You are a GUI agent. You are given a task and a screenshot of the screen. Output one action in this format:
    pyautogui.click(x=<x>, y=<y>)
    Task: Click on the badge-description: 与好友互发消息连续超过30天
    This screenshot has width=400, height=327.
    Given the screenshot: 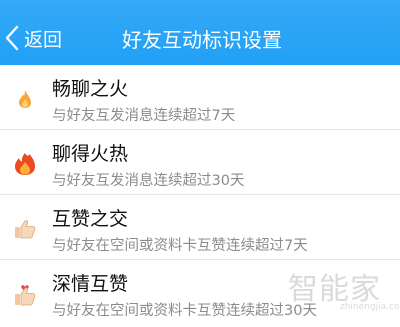 What is the action you would take?
    pyautogui.click(x=148, y=181)
    